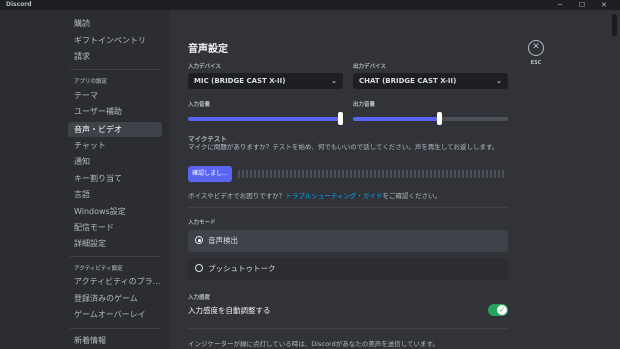 The height and width of the screenshot is (349, 620). I want to click on input-device-value: MIC (BRIDGE CAST X-II), so click(240, 81).